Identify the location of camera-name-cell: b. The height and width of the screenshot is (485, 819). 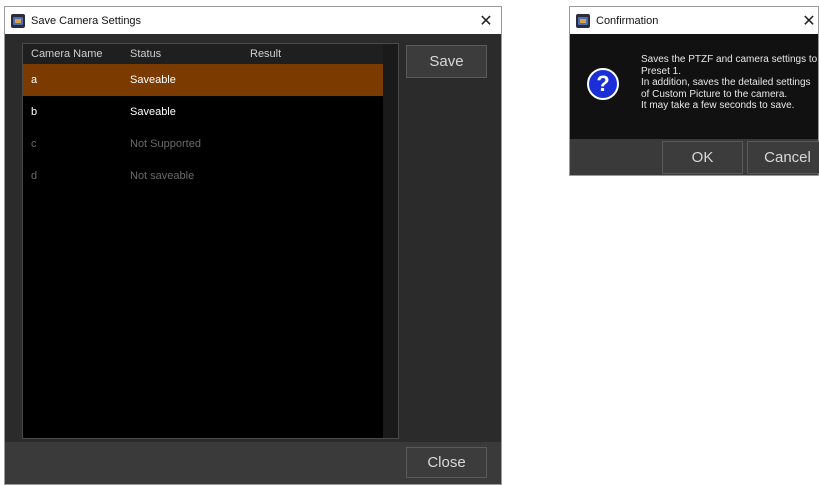
(34, 112).